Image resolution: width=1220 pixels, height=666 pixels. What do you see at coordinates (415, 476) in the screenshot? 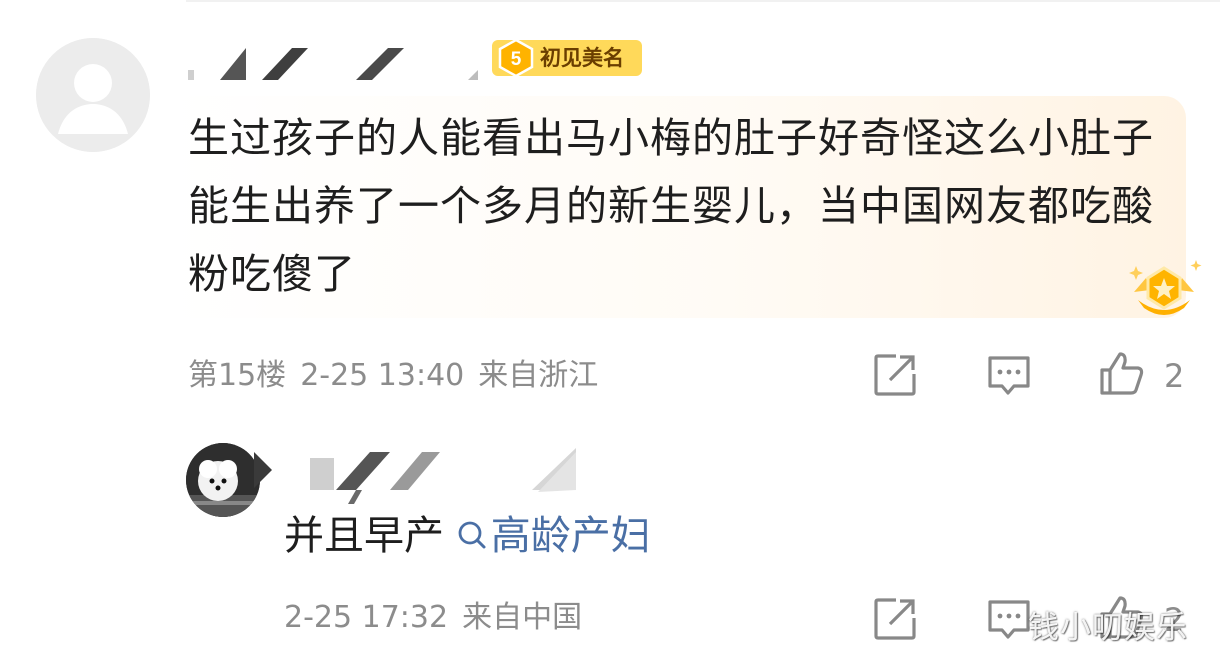
I see `redacted-reply-username` at bounding box center [415, 476].